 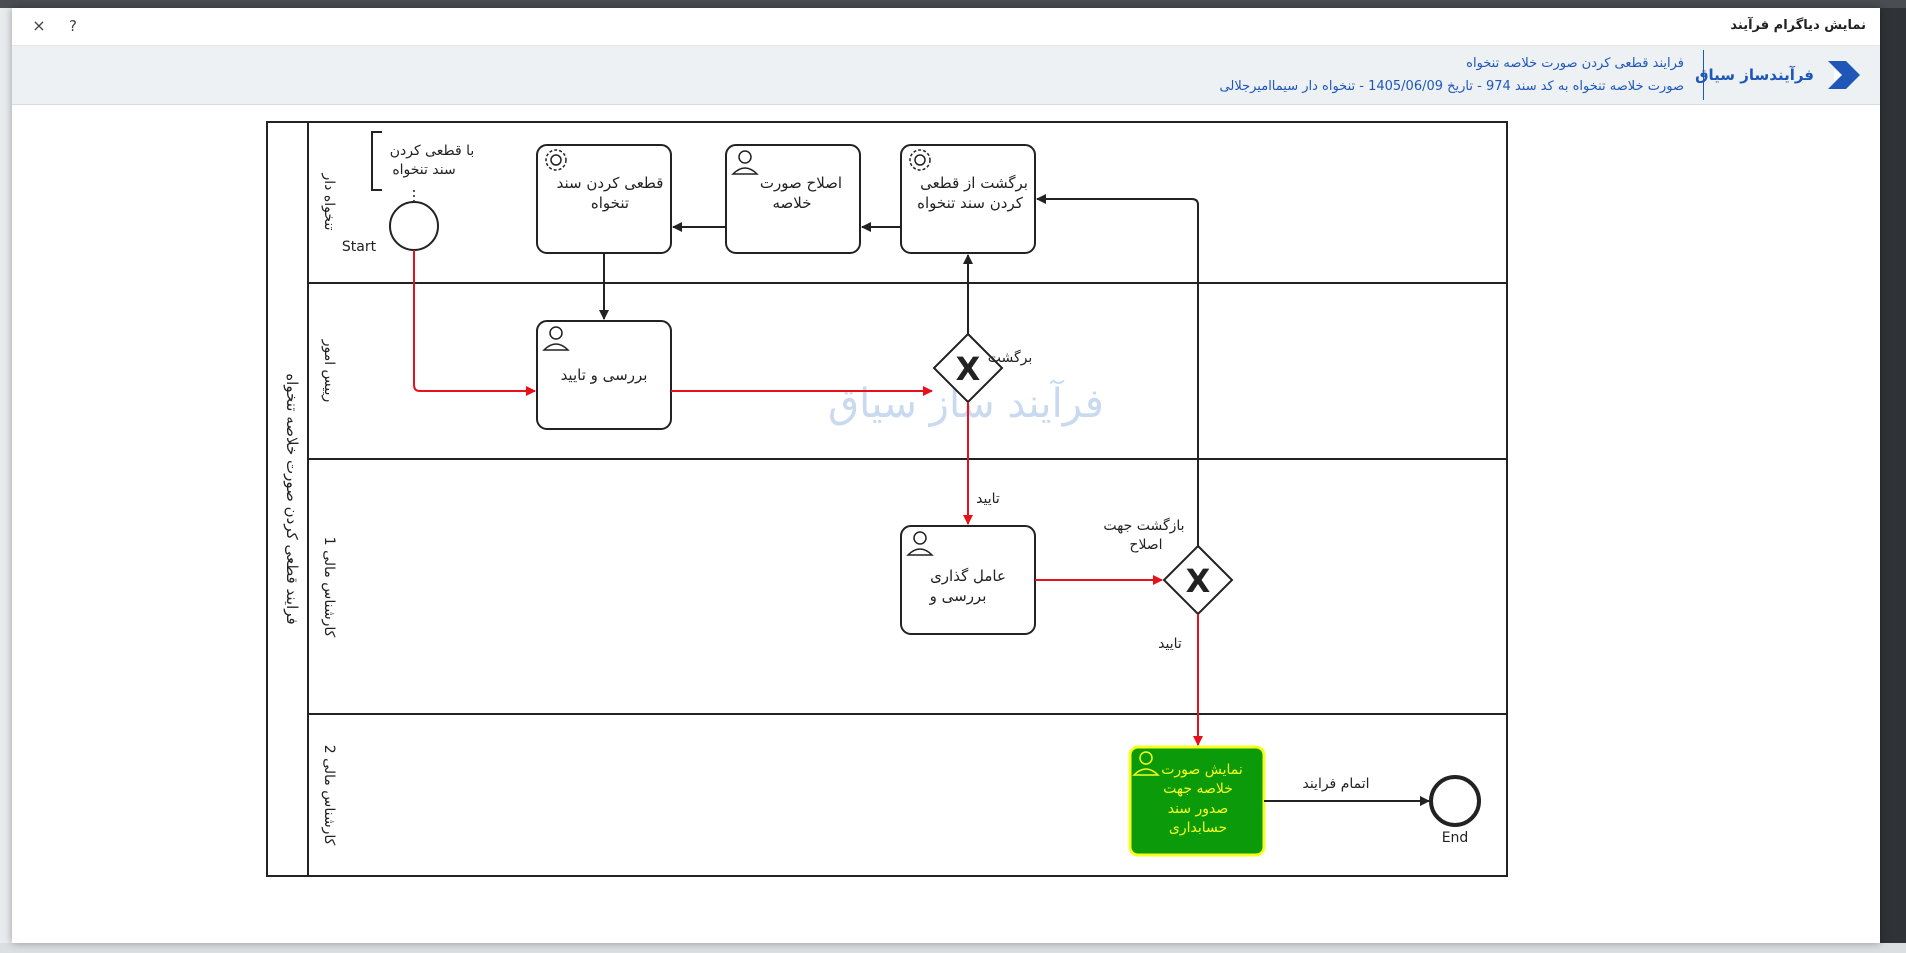 I want to click on end-label: End, so click(x=1455, y=838).